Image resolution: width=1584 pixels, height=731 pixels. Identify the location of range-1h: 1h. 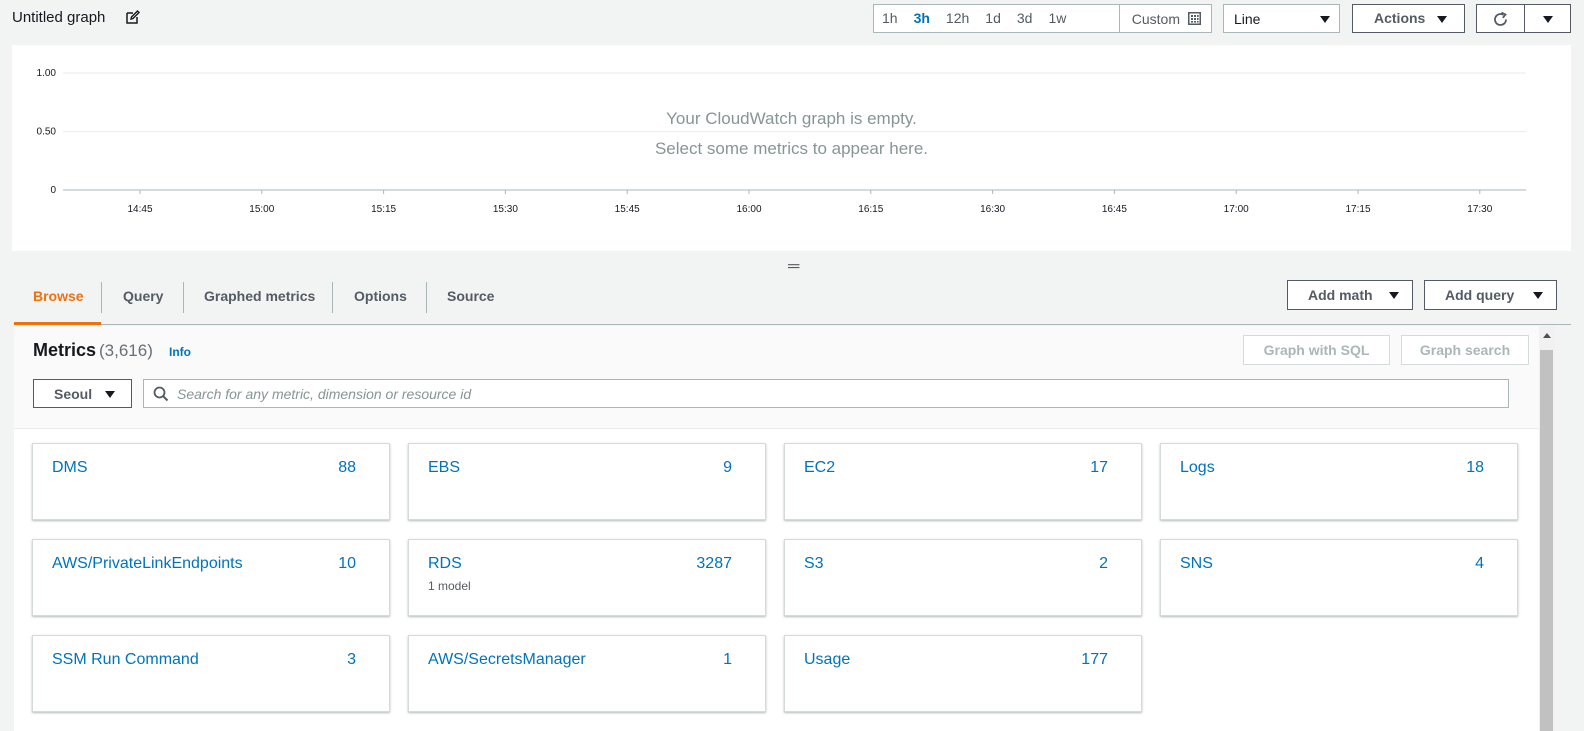
(890, 18).